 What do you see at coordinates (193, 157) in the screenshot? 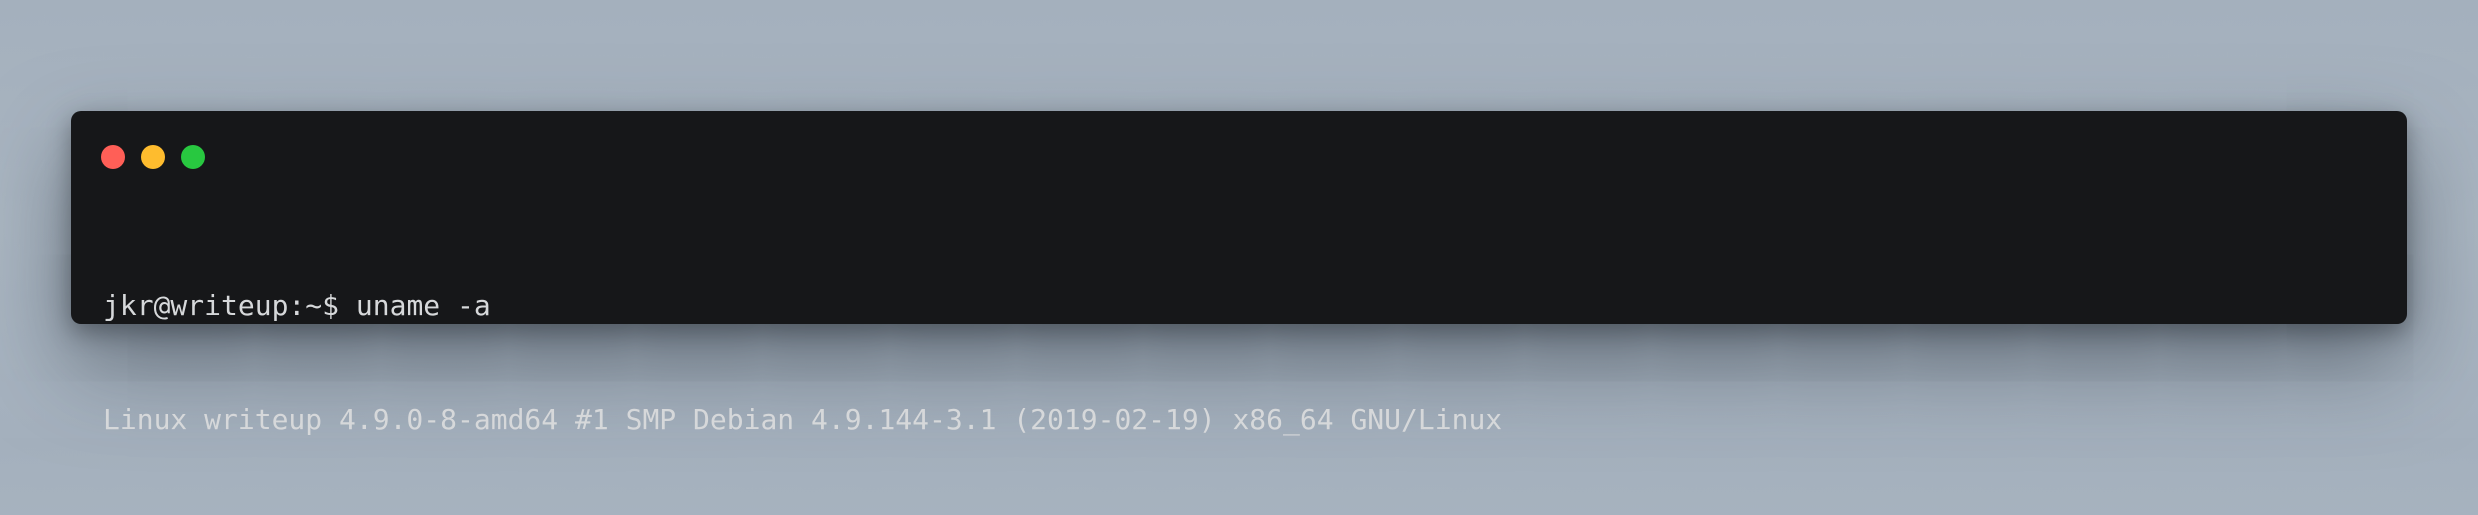
I see `maximize-icon` at bounding box center [193, 157].